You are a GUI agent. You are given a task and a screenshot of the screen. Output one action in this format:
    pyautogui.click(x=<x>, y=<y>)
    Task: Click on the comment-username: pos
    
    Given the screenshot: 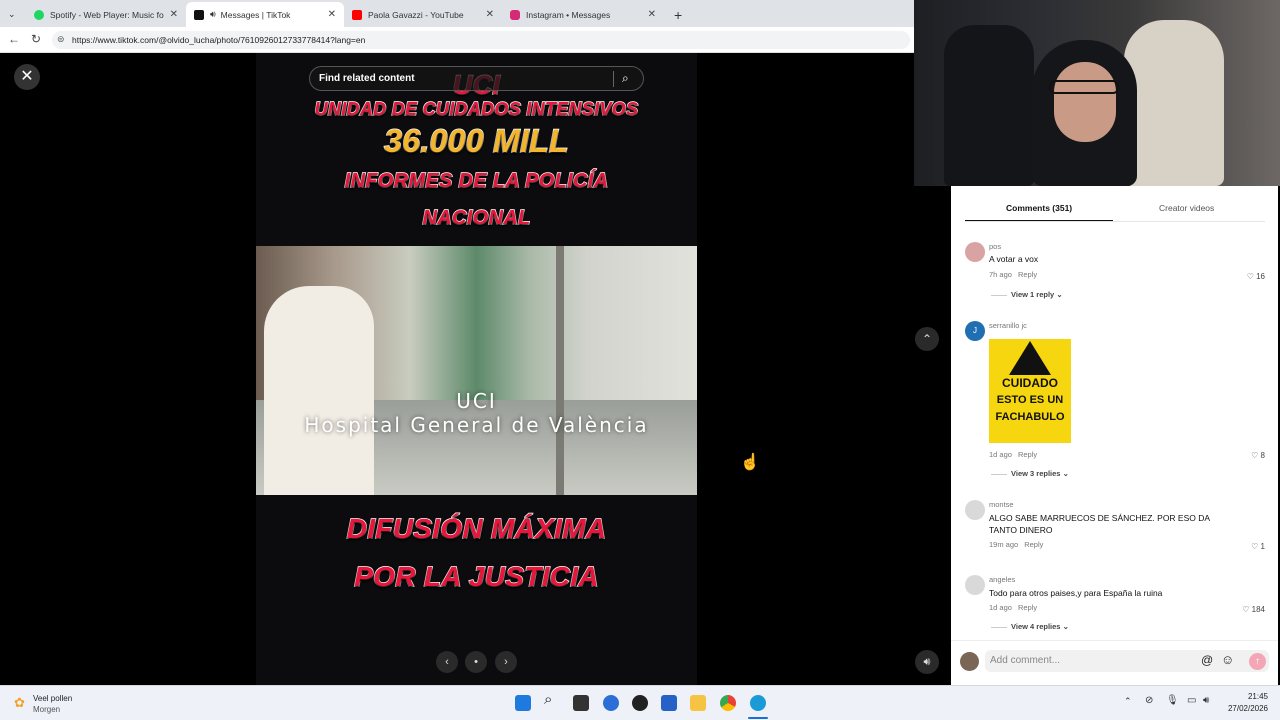 What is the action you would take?
    pyautogui.click(x=995, y=246)
    